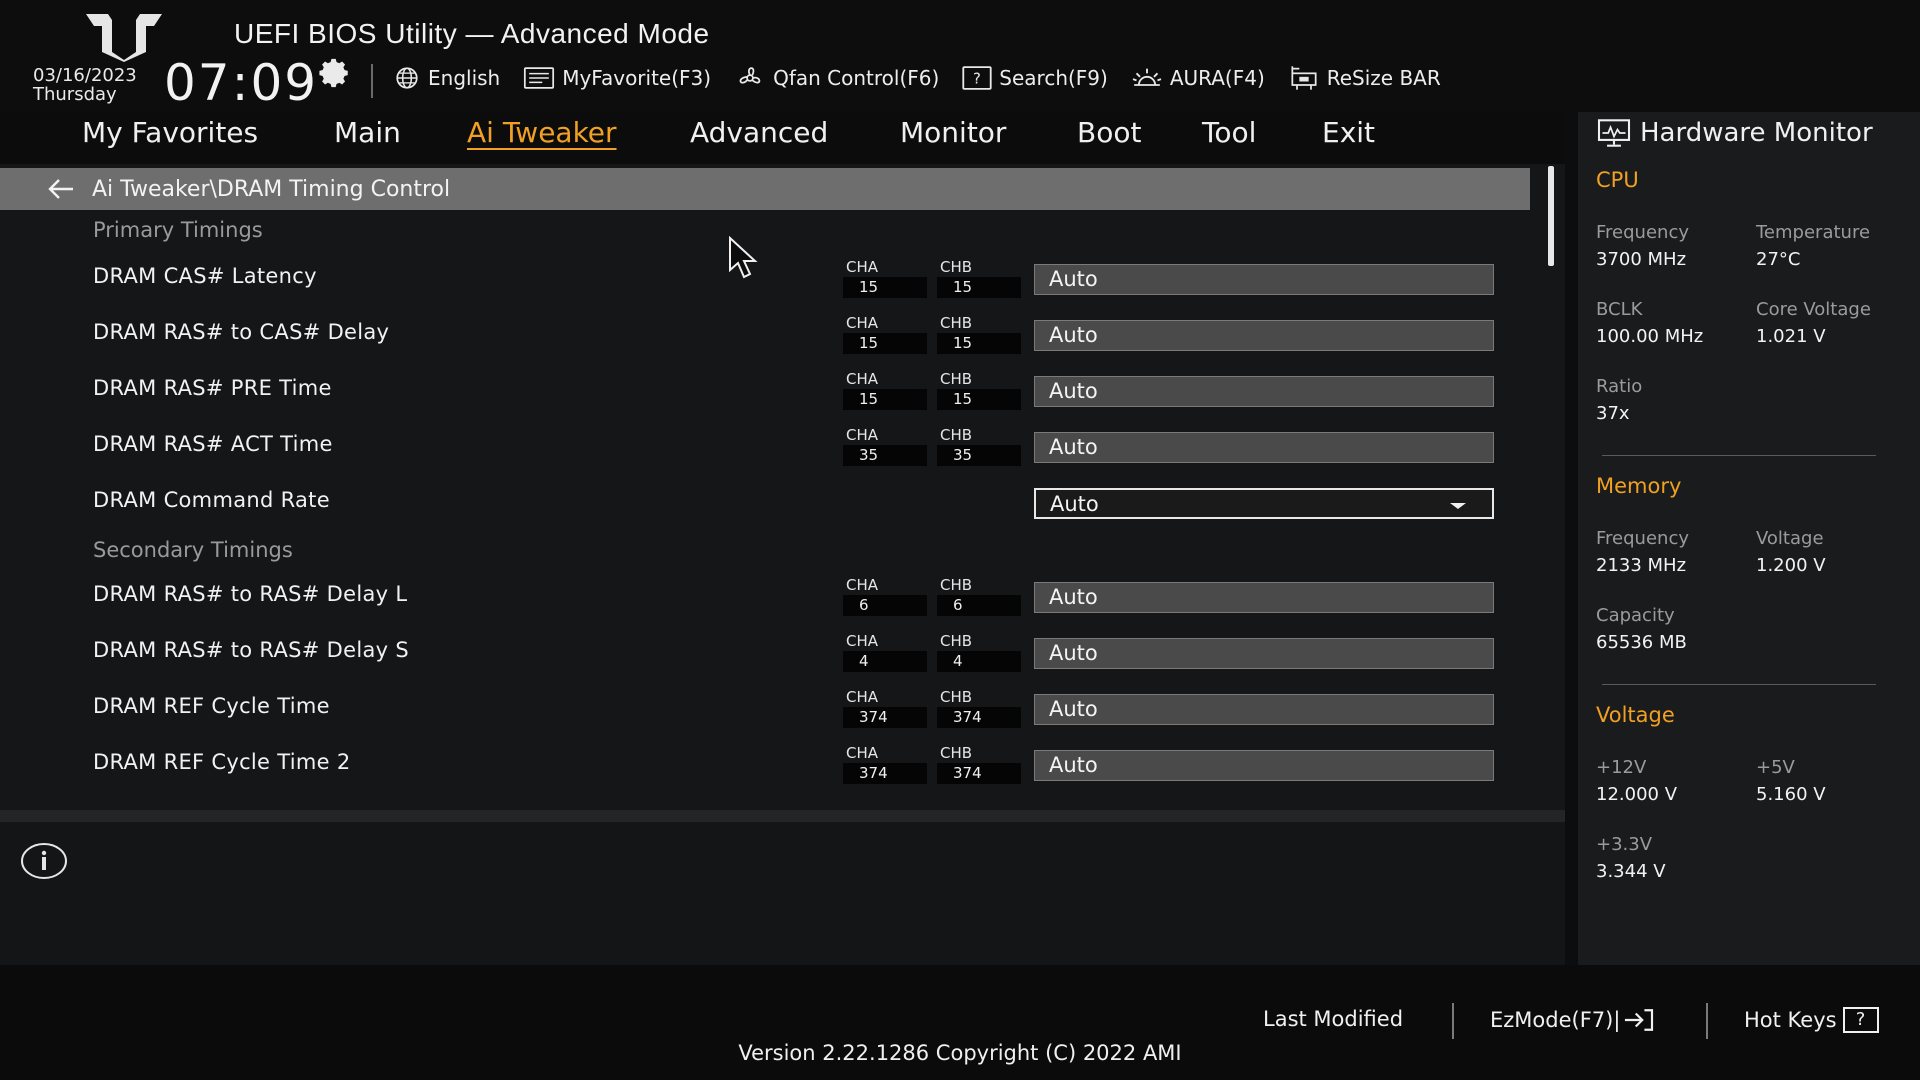 This screenshot has width=1920, height=1080. I want to click on tab-my-favorites: My Favorites, so click(170, 132).